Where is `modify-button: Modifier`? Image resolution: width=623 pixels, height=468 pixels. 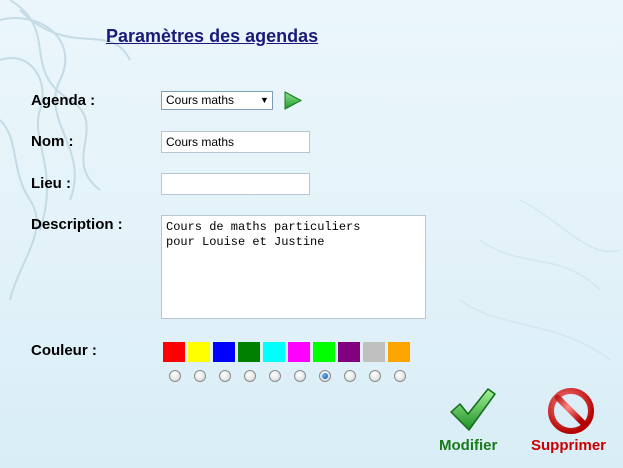 modify-button: Modifier is located at coordinates (468, 445).